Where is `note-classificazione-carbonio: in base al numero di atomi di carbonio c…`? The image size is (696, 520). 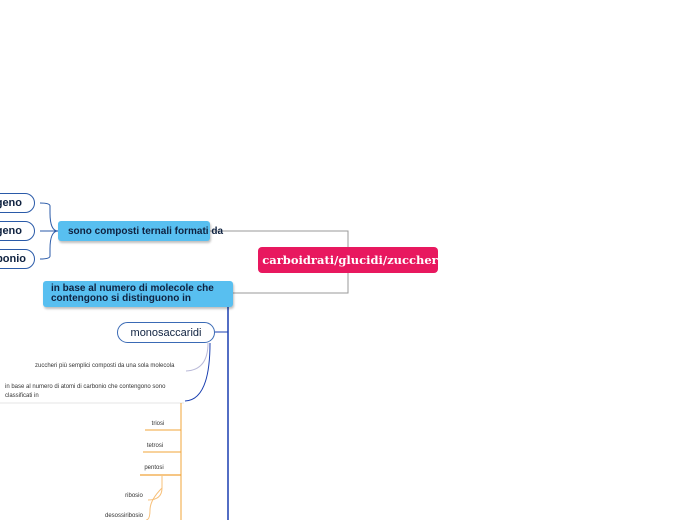 note-classificazione-carbonio: in base al numero di atomi di carbonio c… is located at coordinates (97, 392).